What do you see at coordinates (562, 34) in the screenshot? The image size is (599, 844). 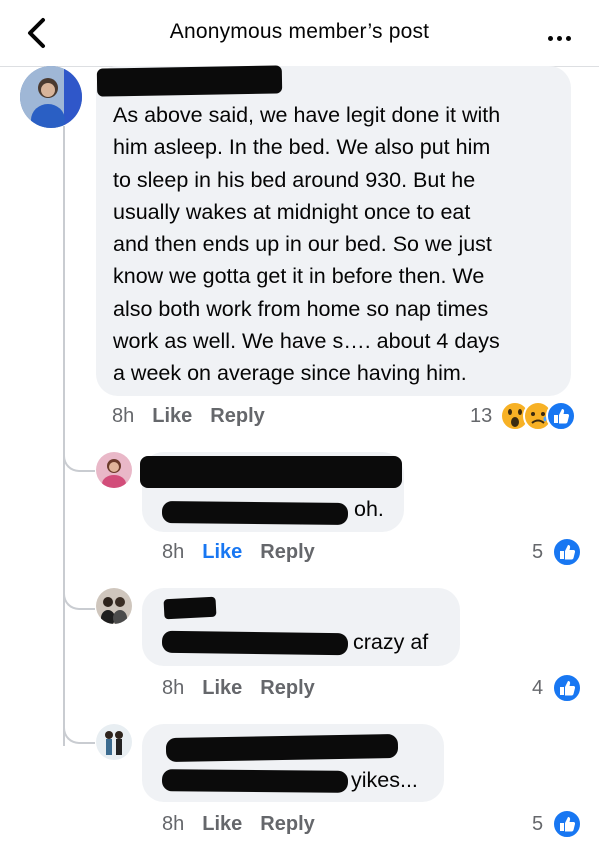 I see `more-options-icon` at bounding box center [562, 34].